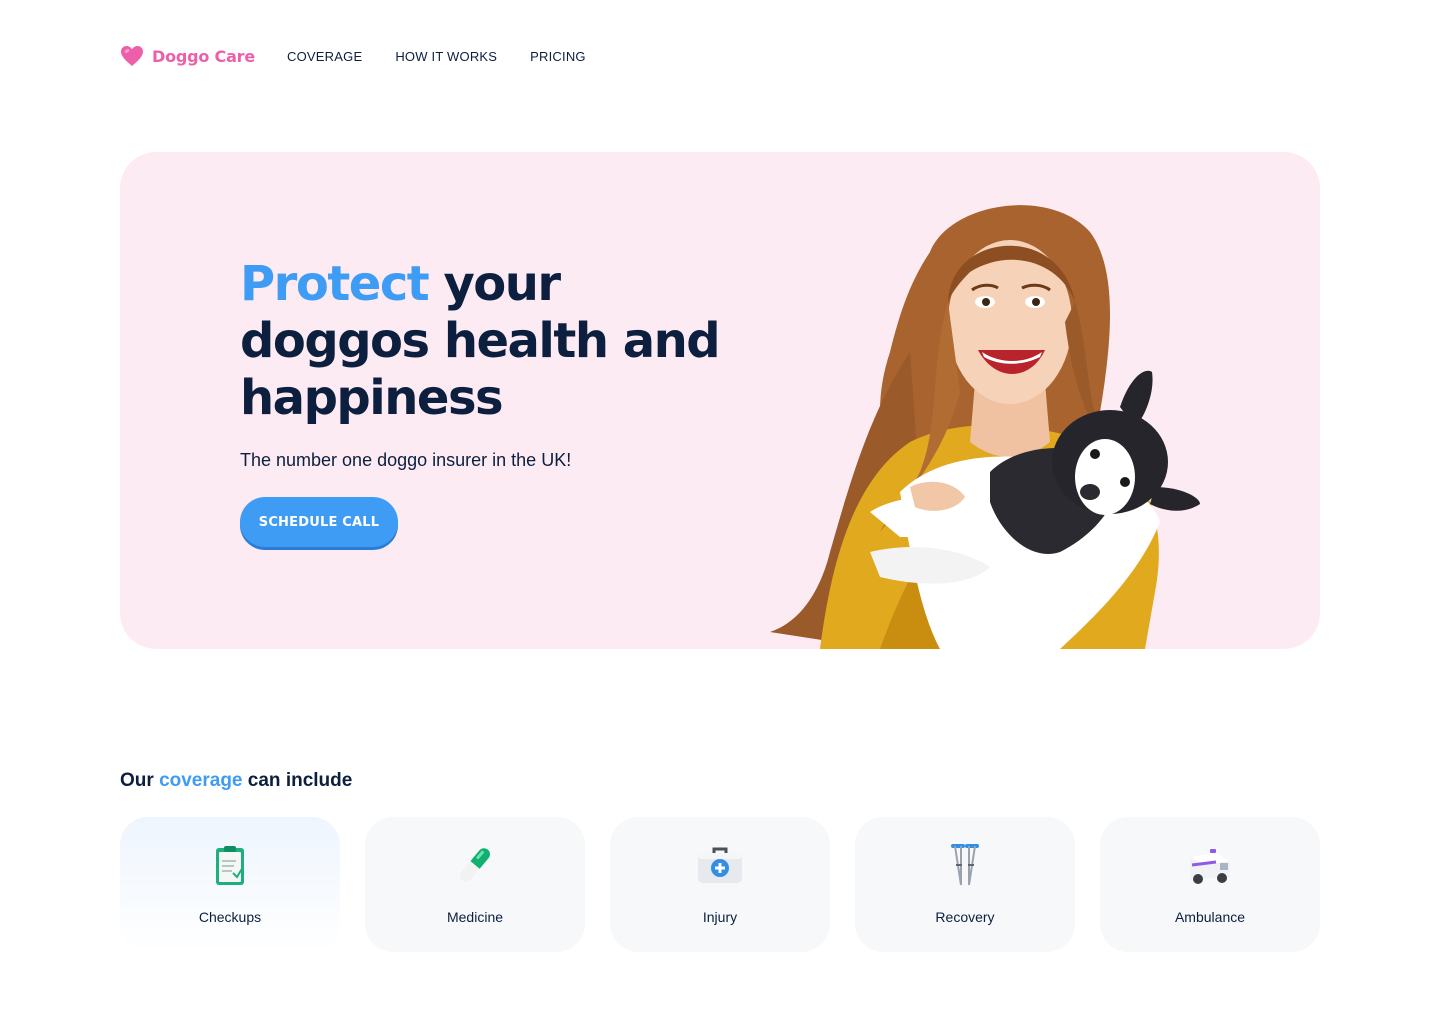 This screenshot has width=1440, height=1024. I want to click on hero-photo, so click(985, 427).